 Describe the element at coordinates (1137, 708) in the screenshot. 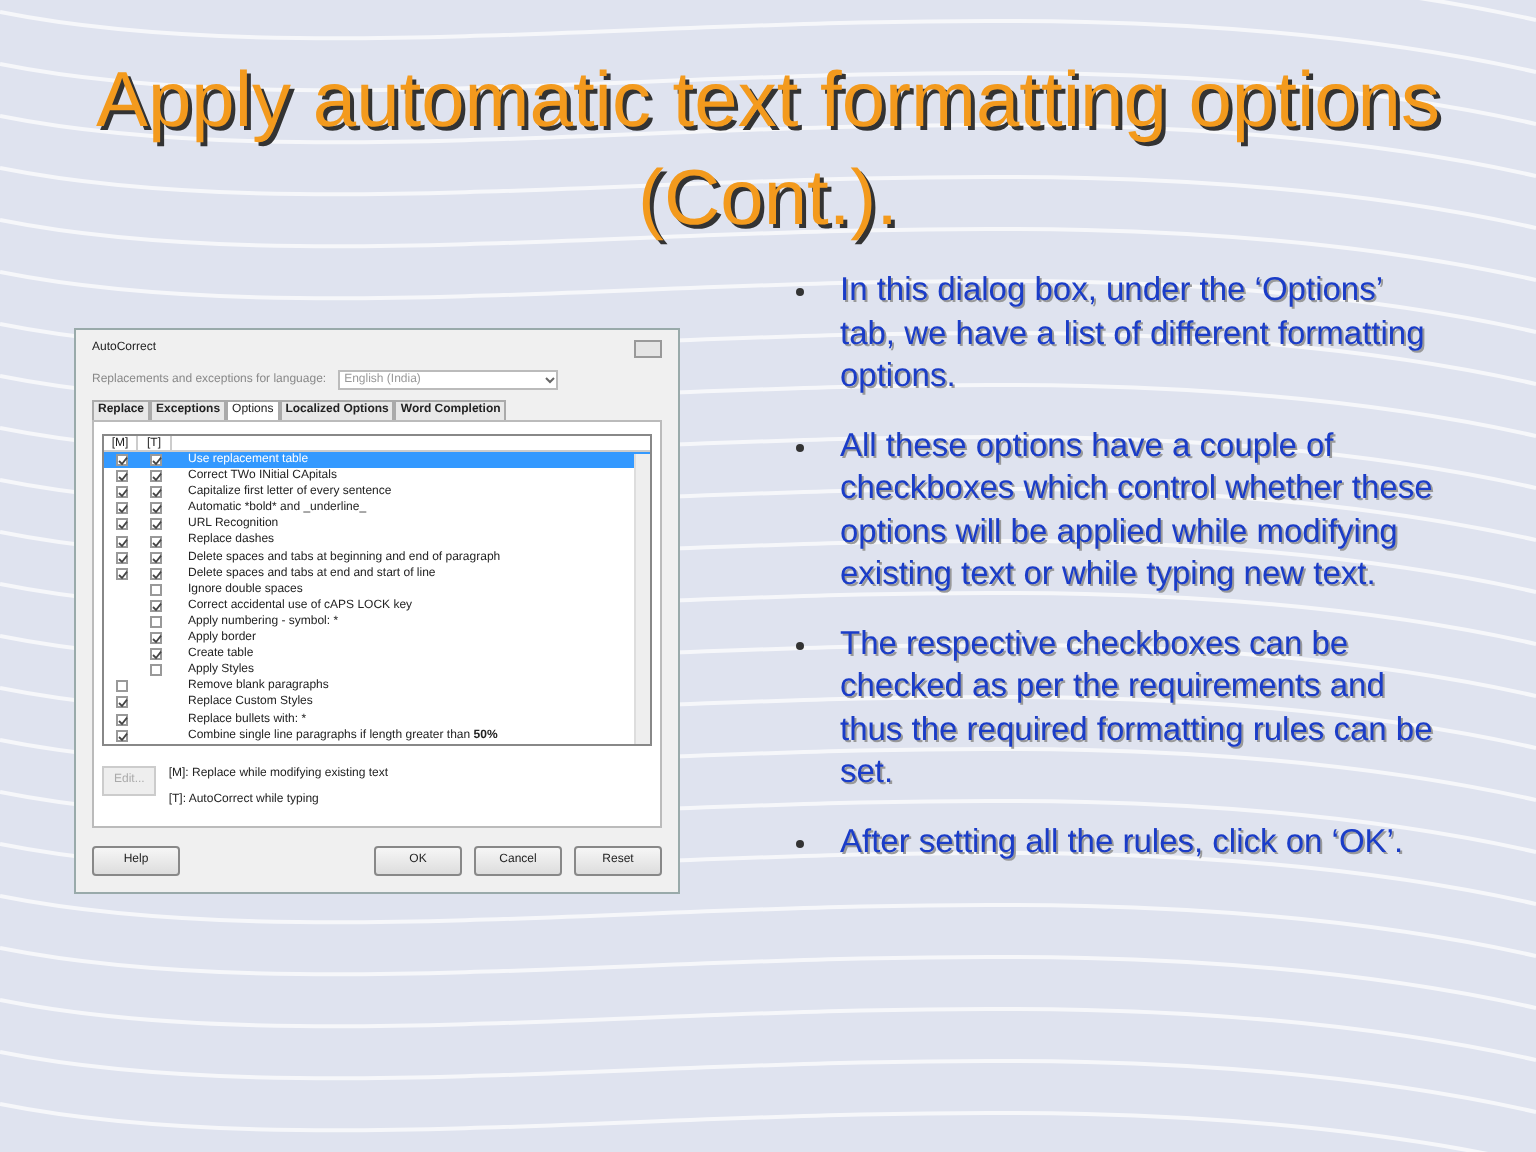

I see `bullet-text: The respective checkboxes can be checked as per the requirements and thus the required formatting rules can be set.` at that location.